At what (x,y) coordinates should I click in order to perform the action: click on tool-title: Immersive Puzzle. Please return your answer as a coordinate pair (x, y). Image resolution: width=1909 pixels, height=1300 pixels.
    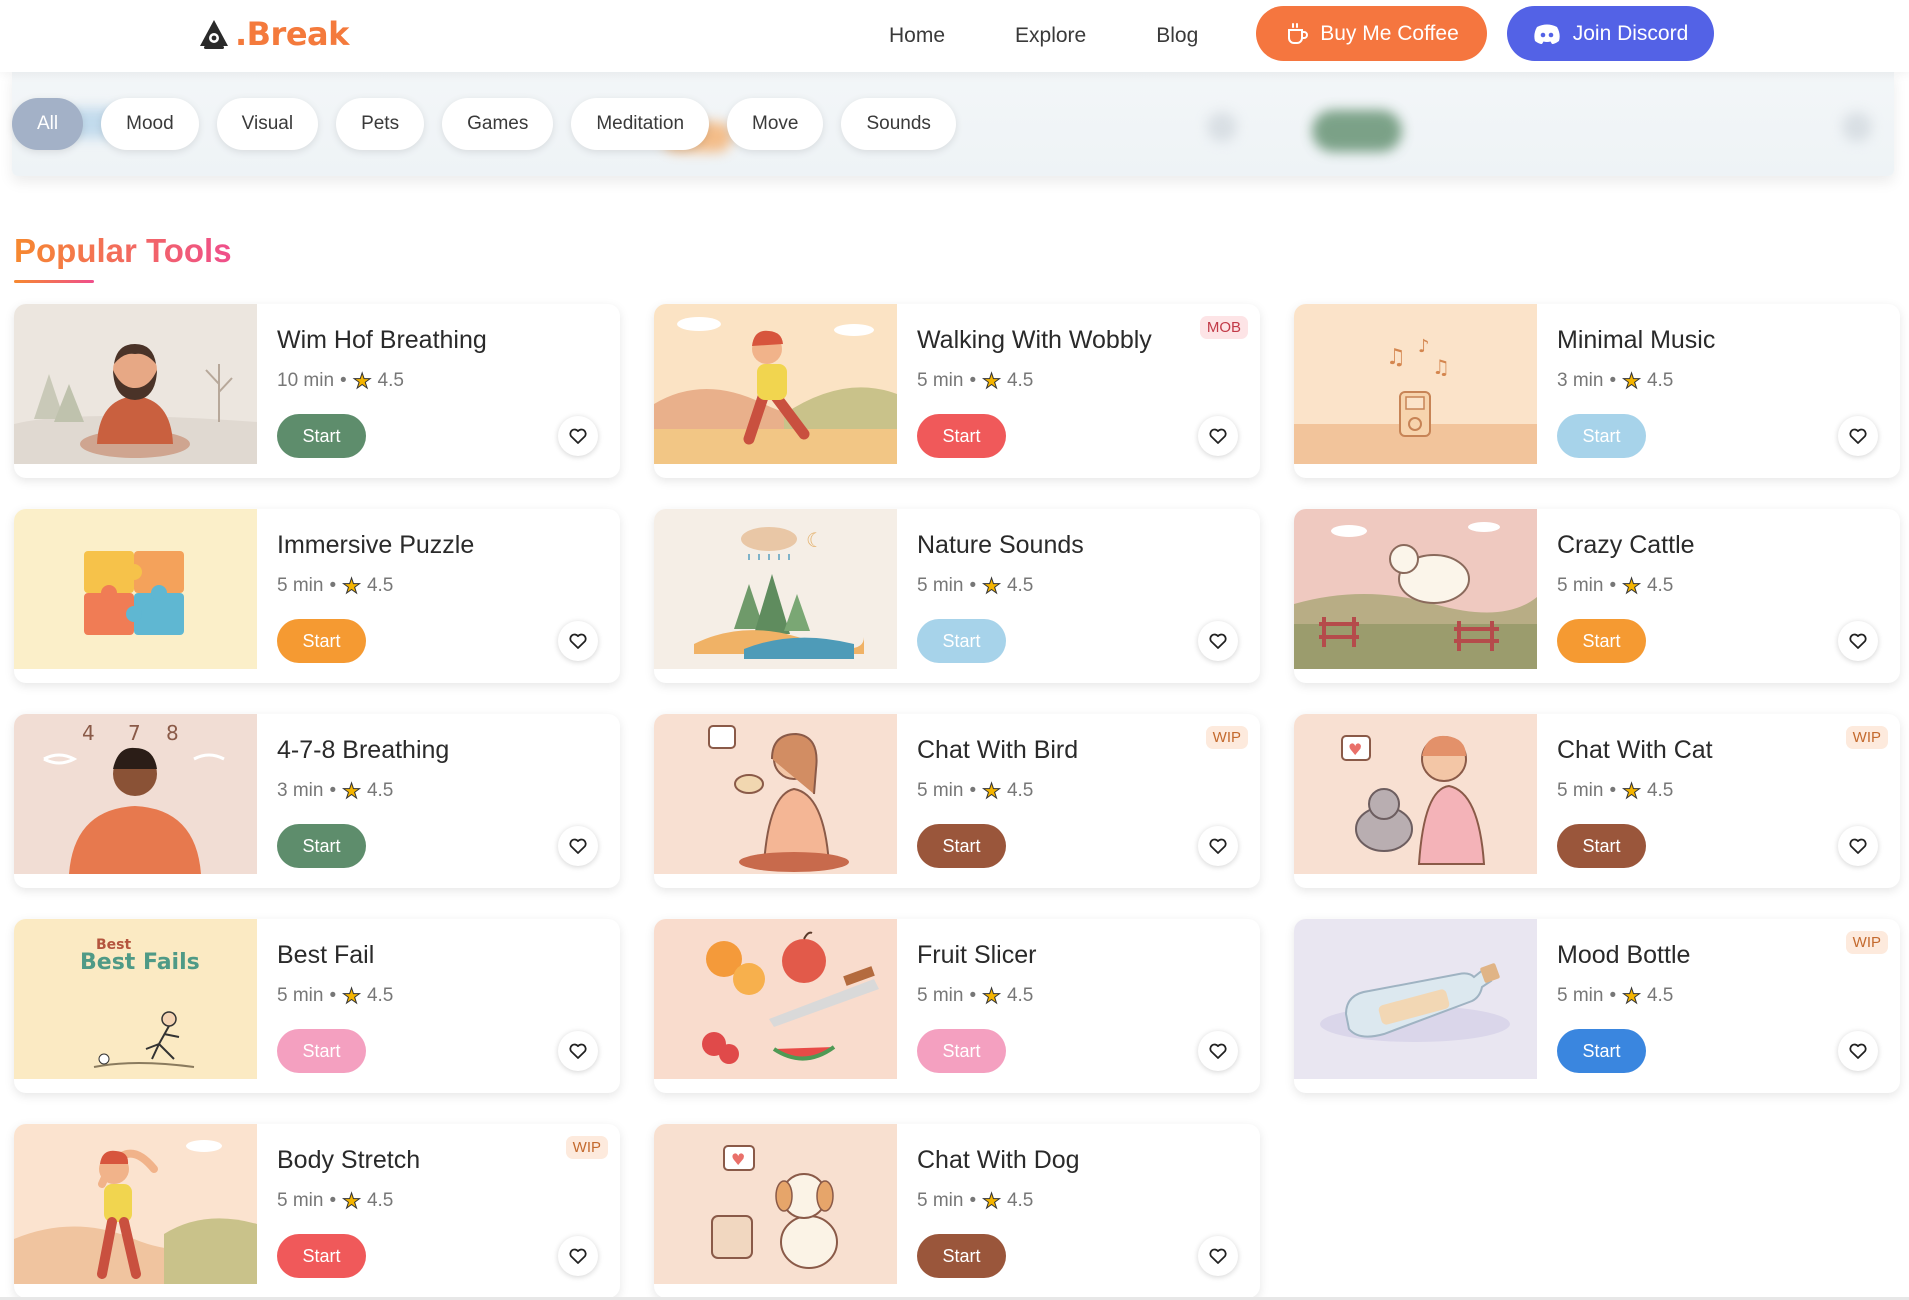
    Looking at the image, I should click on (375, 545).